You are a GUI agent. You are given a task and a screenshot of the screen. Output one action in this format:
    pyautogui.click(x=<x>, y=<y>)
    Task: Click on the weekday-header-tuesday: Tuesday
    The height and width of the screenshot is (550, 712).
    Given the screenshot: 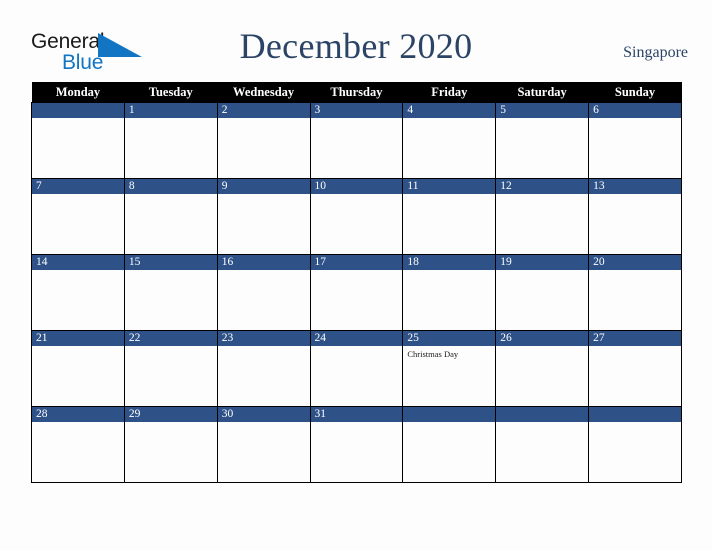 What is the action you would take?
    pyautogui.click(x=171, y=92)
    